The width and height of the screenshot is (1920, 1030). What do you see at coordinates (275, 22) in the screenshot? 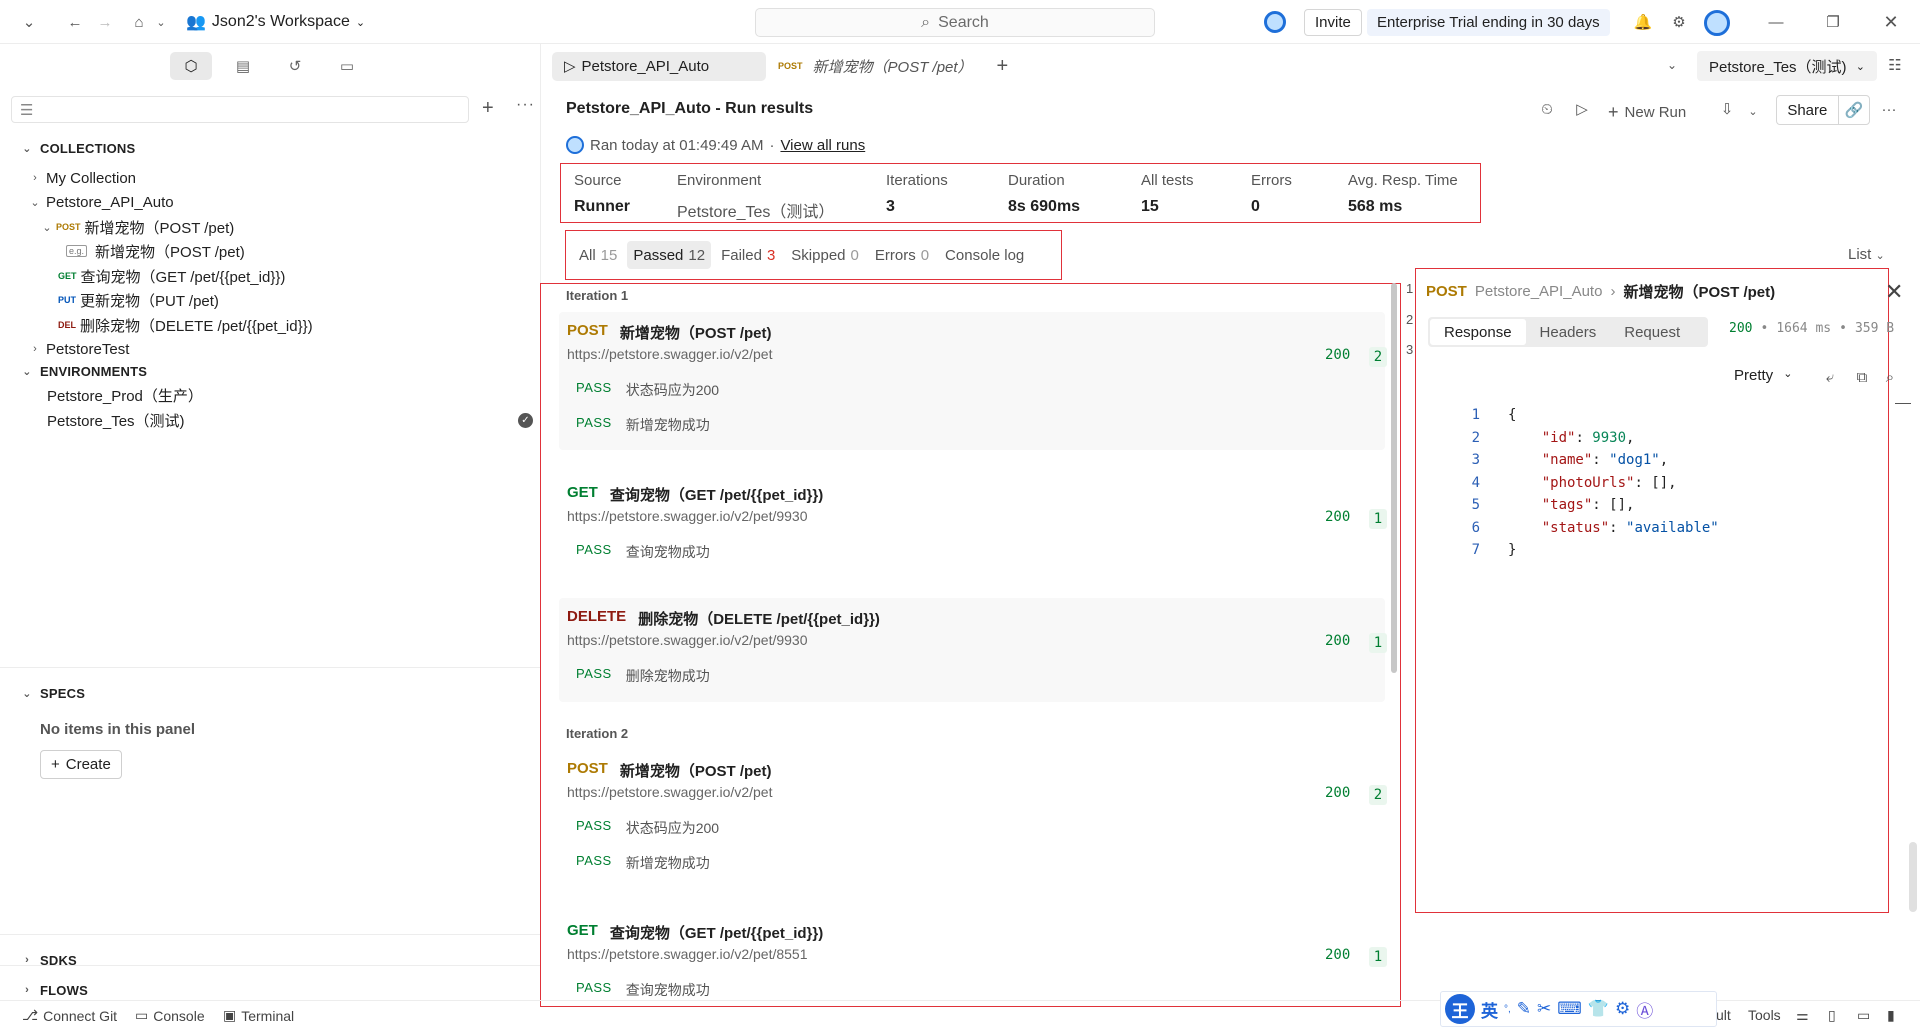
I see `workspace-switcher: 👥 Json2's Workspace ⌄` at bounding box center [275, 22].